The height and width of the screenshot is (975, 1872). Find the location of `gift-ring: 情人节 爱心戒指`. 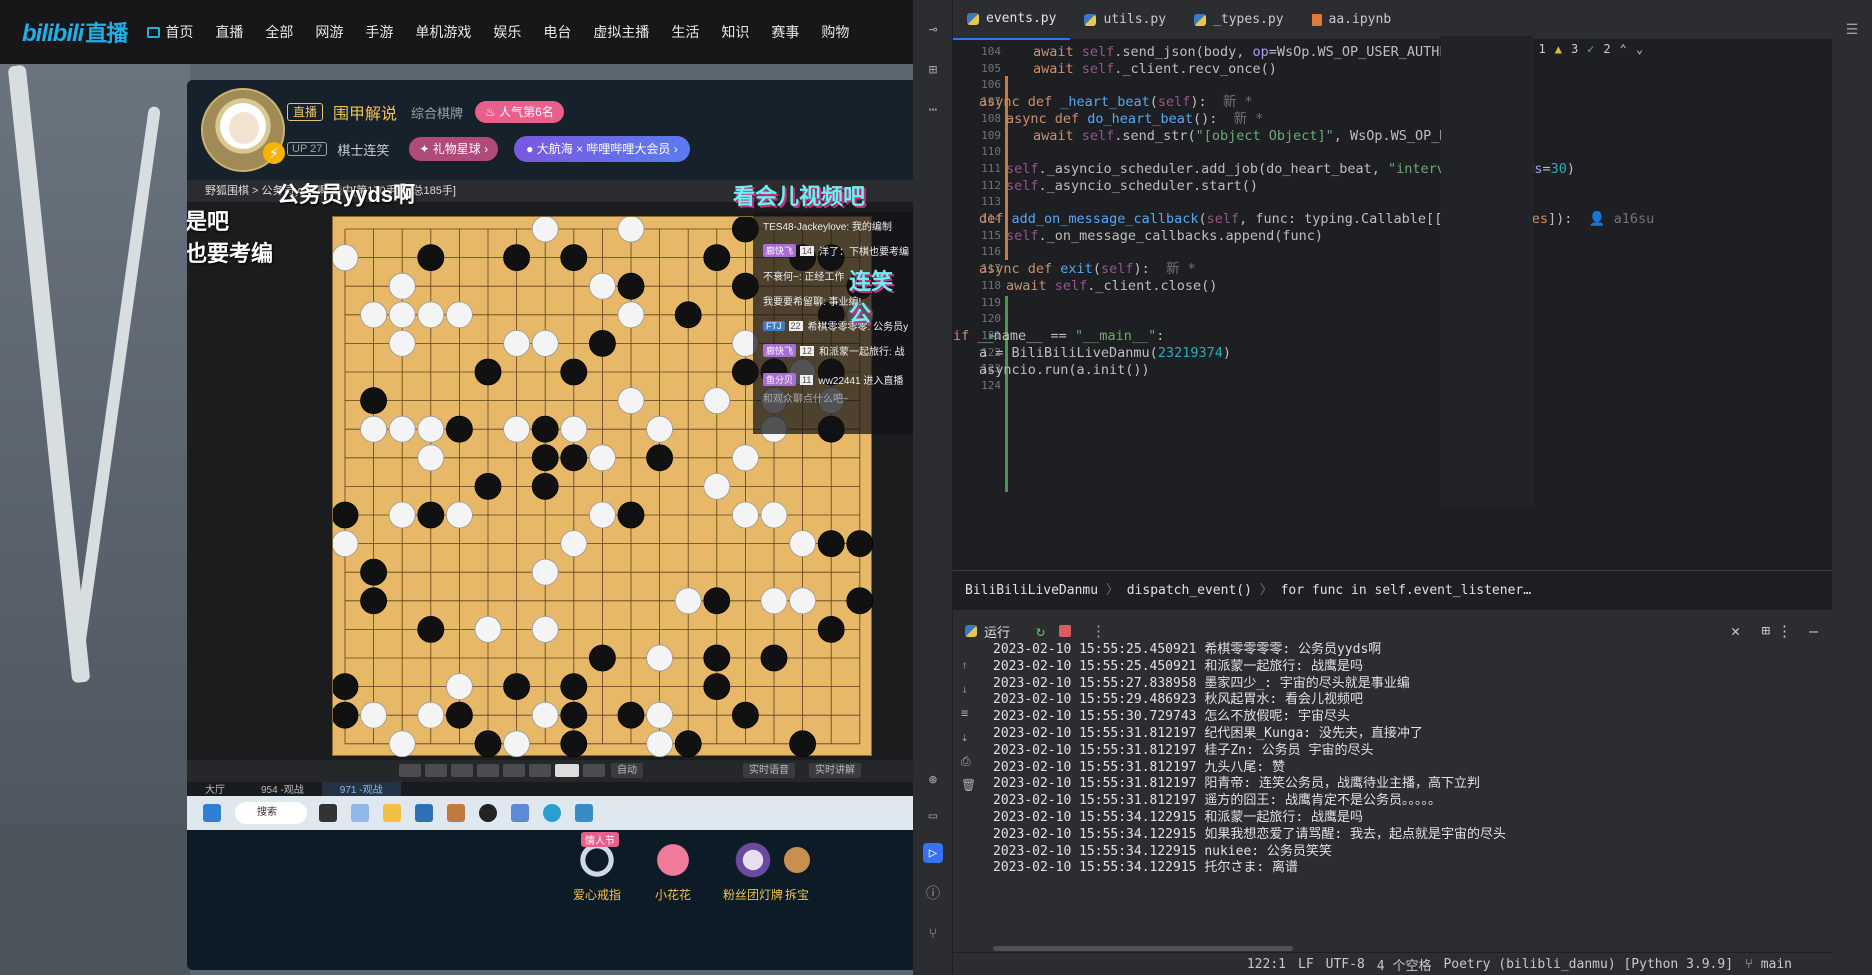

gift-ring: 情人节 爱心戒指 is located at coordinates (597, 867).